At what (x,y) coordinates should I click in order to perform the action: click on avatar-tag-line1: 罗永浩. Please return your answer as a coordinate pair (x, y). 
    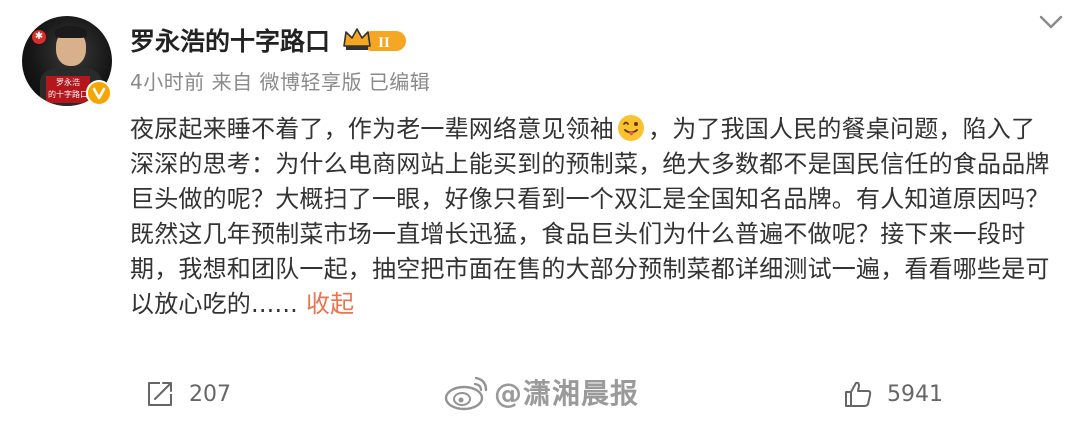
    Looking at the image, I should click on (68, 82).